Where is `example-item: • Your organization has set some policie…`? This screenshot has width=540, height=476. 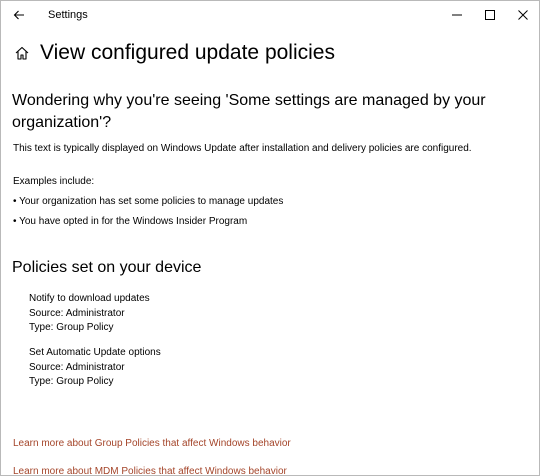 example-item: • Your organization has set some policie… is located at coordinates (148, 201).